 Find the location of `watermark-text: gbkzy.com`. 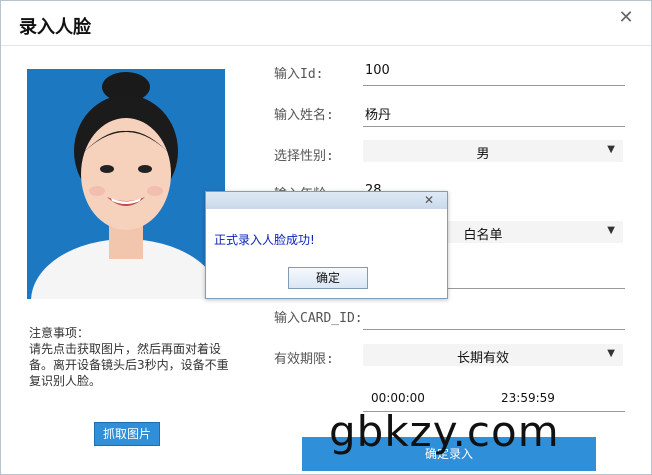

watermark-text: gbkzy.com is located at coordinates (444, 431).